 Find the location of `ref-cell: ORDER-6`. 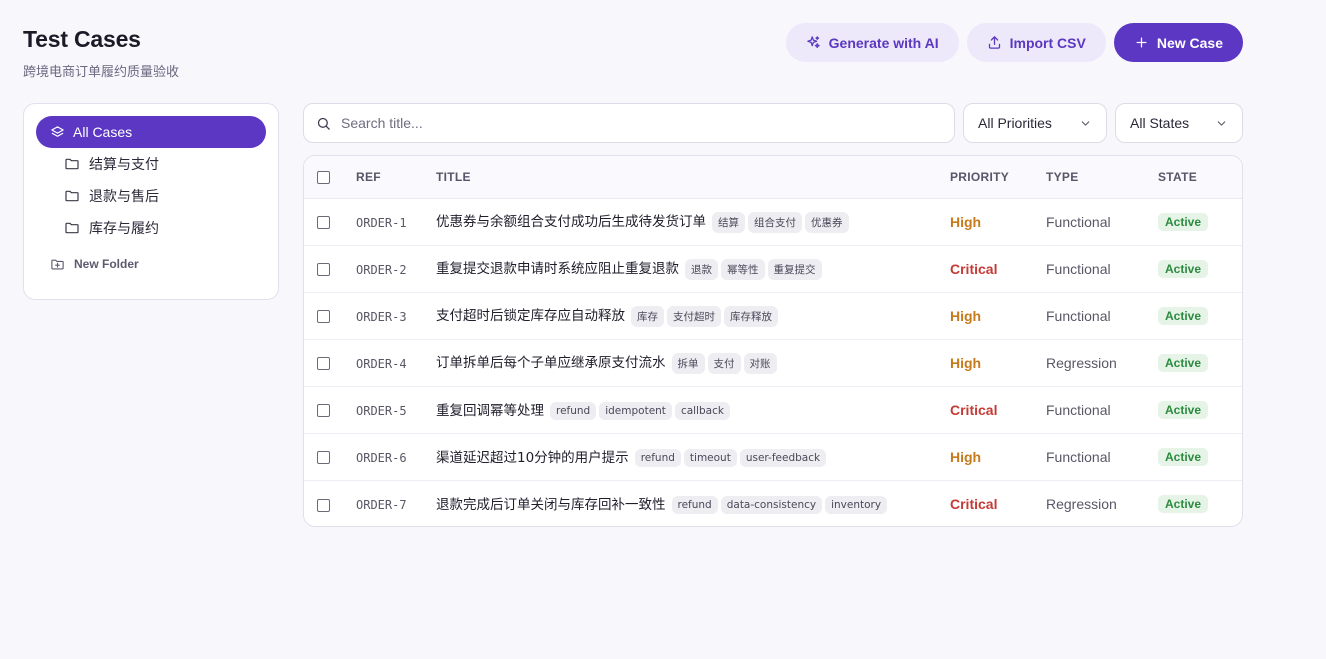

ref-cell: ORDER-6 is located at coordinates (396, 457).